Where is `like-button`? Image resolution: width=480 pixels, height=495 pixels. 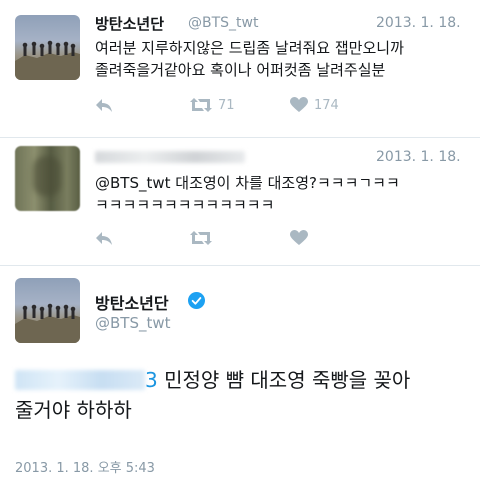 like-button is located at coordinates (299, 238).